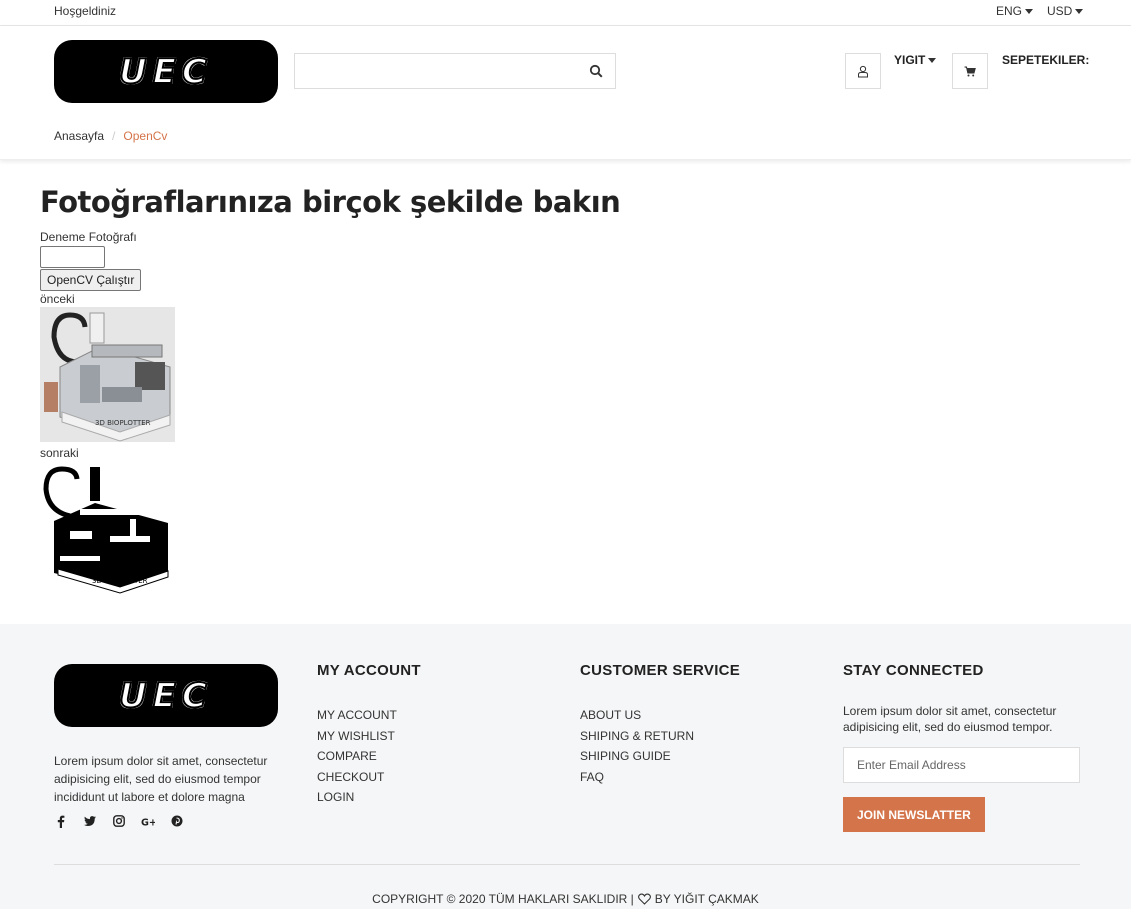 This screenshot has height=909, width=1131. Describe the element at coordinates (90, 821) in the screenshot. I see `twitter-icon` at that location.